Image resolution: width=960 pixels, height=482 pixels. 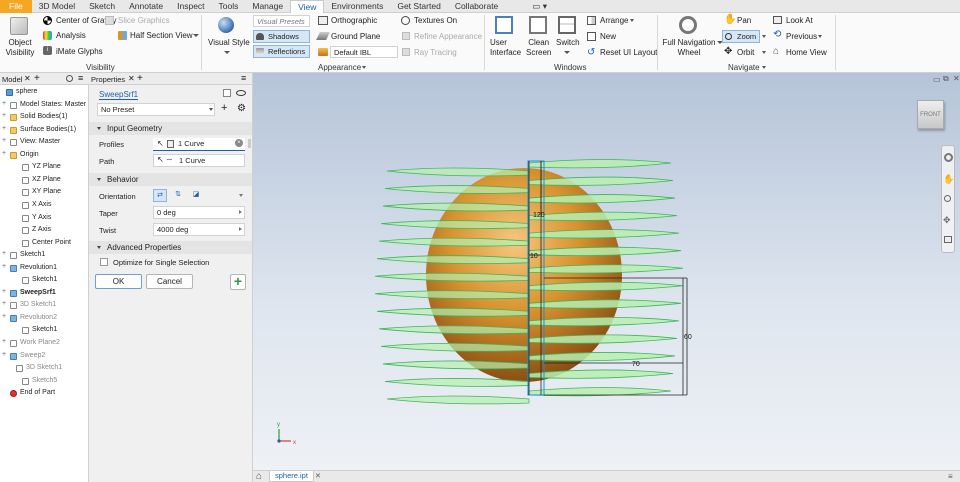 What do you see at coordinates (539, 6) in the screenshot?
I see `quick-settings-icon: ▭ ▾` at bounding box center [539, 6].